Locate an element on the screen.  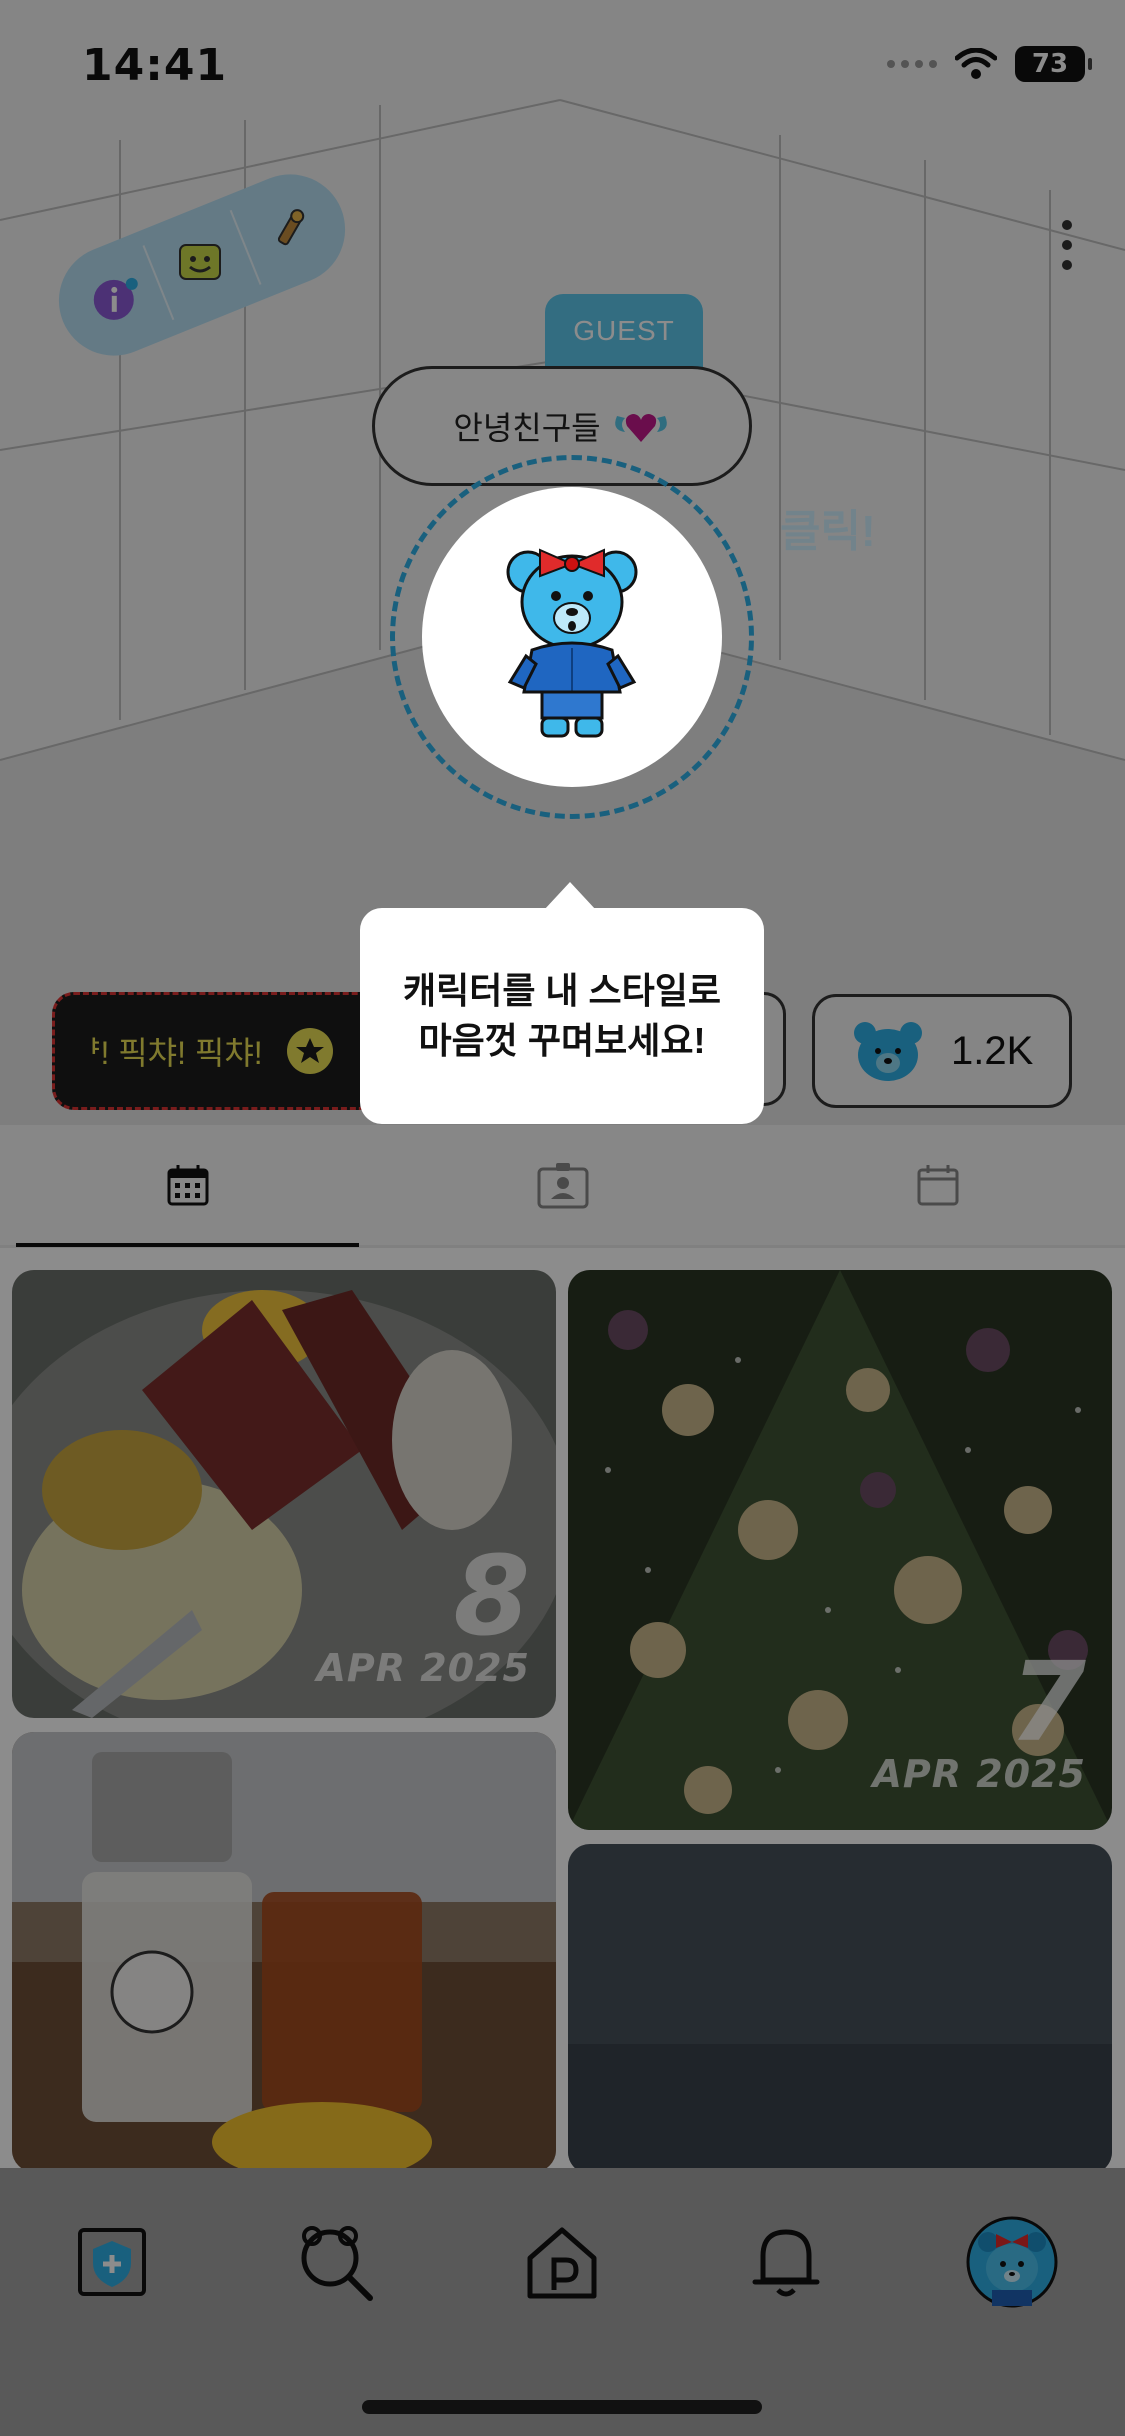
ticker-banner: ᅣ! 픽챠! 픽챠! is located at coordinates (217, 1051).